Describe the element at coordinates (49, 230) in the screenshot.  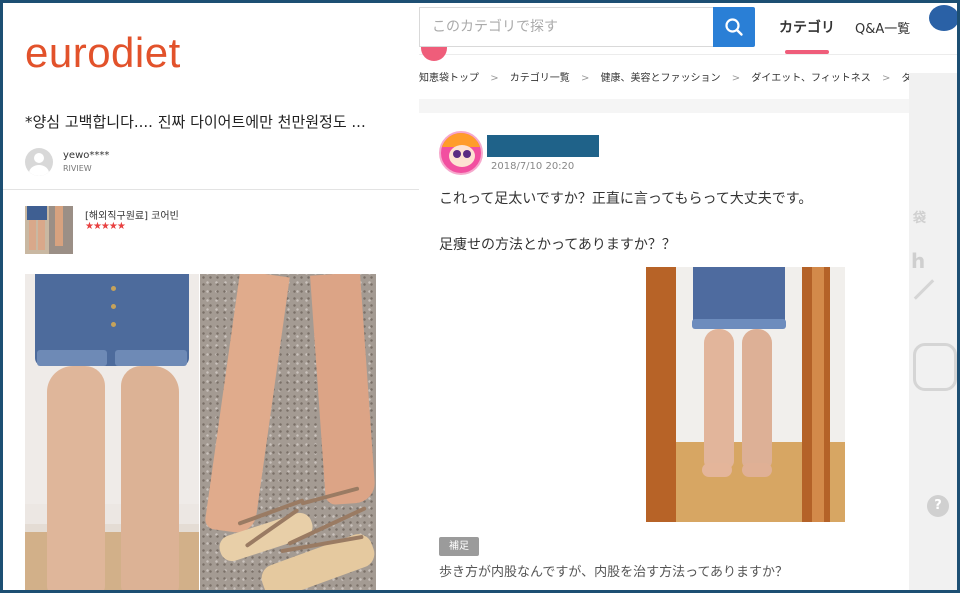
I see `product-thumbnail` at that location.